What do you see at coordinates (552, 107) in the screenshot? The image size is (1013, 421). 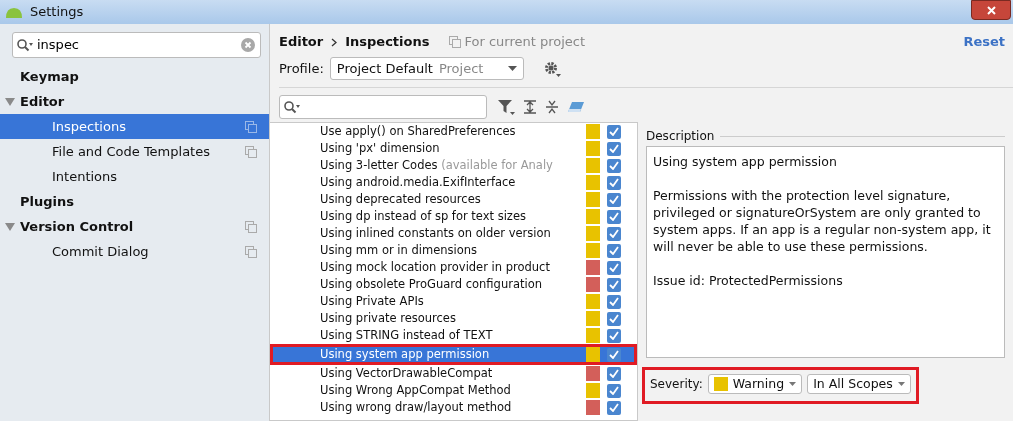 I see `collapse-all-icon` at bounding box center [552, 107].